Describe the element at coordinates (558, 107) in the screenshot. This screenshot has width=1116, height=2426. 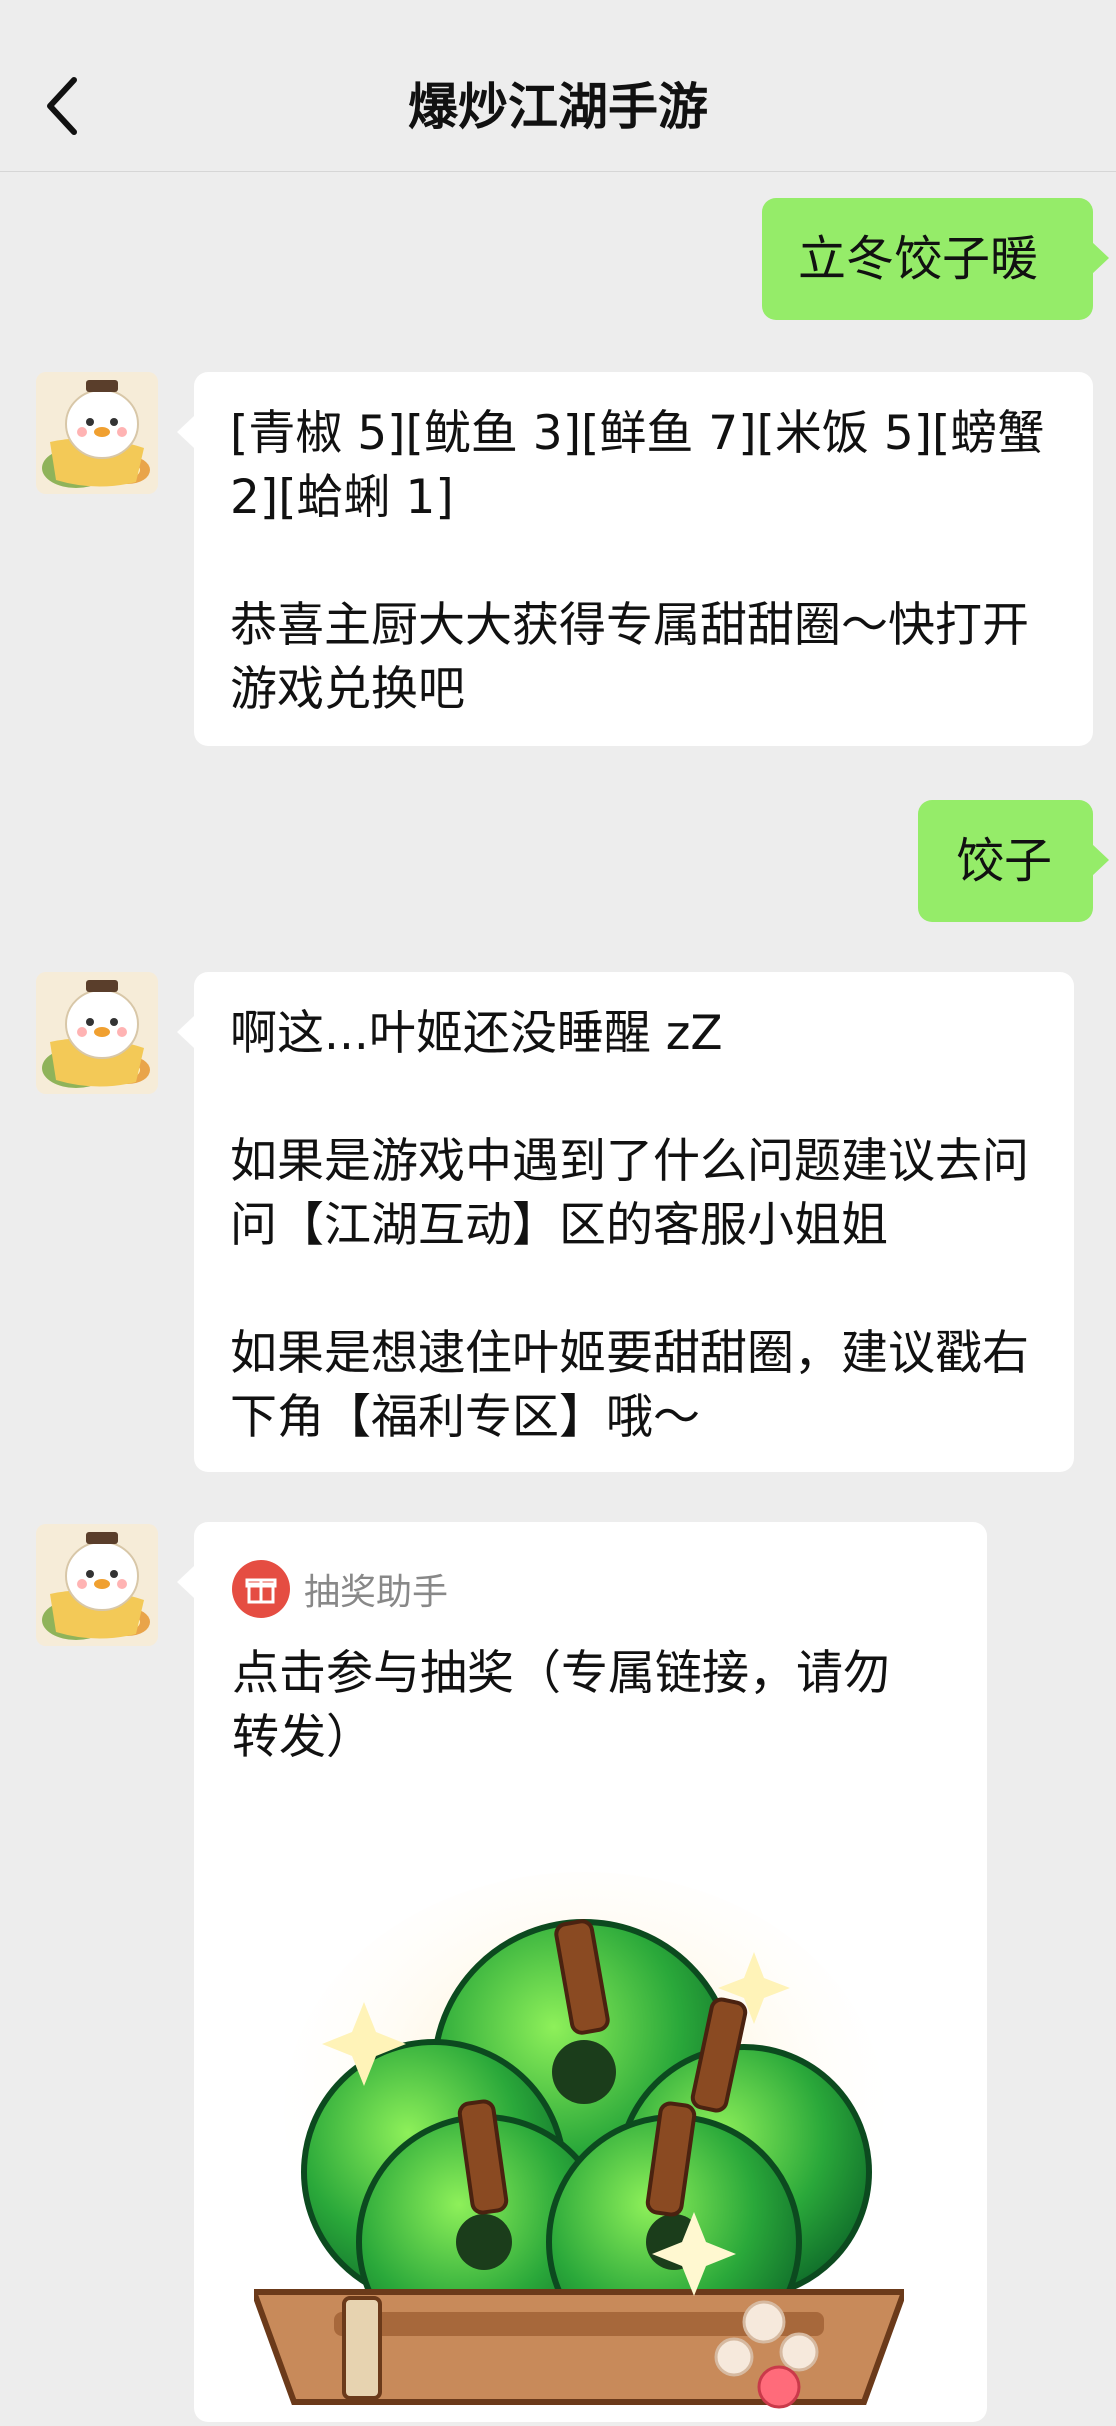
I see `page-title: 爆炒江湖手游` at that location.